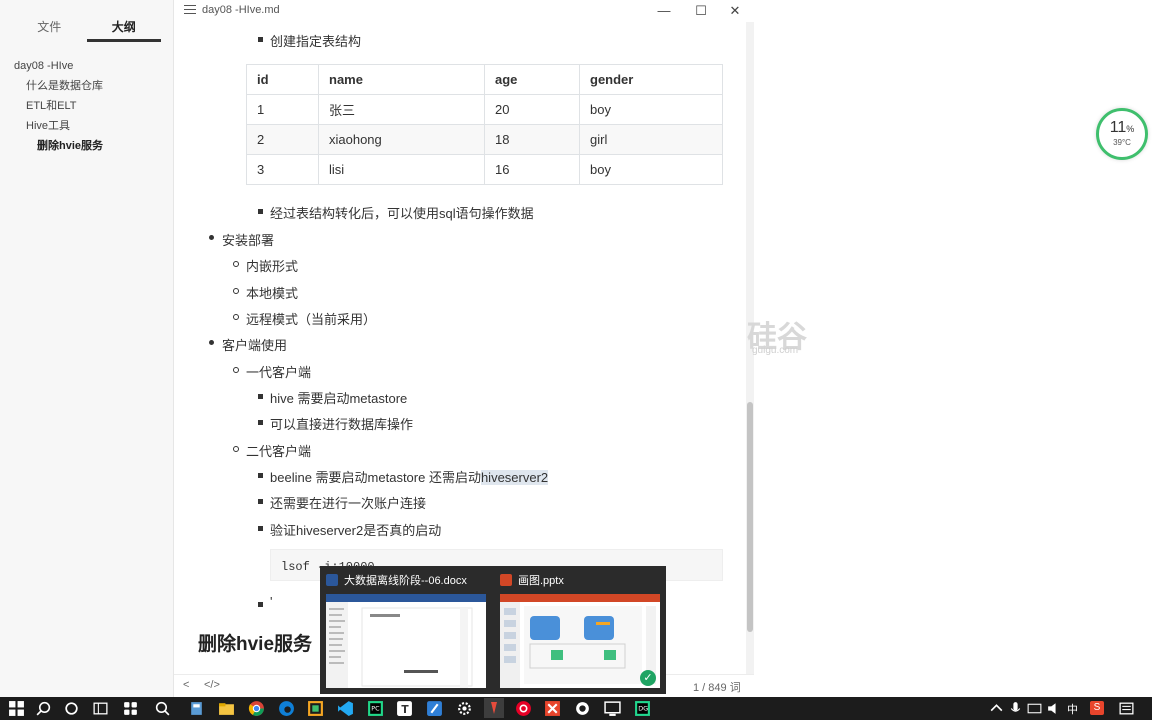 Image resolution: width=1152 pixels, height=720 pixels. Describe the element at coordinates (735, 11) in the screenshot. I see `close-button: ✕` at that location.